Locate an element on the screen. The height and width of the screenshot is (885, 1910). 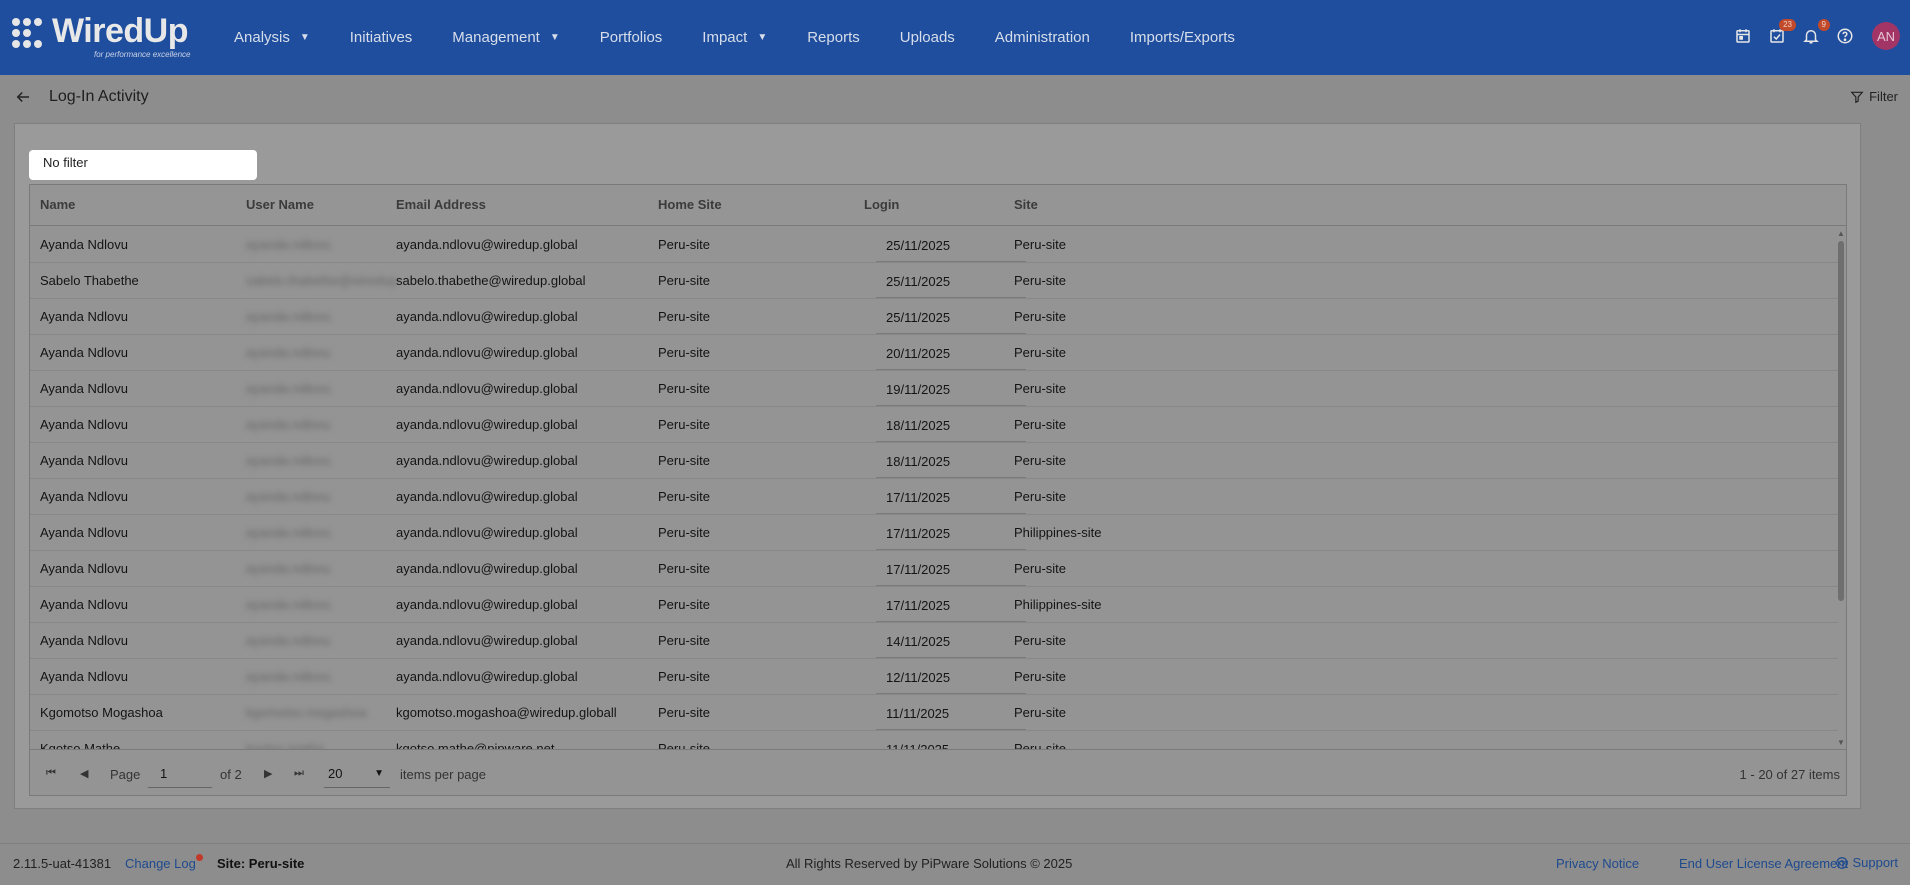
menu-label: Analysis is located at coordinates (262, 37).